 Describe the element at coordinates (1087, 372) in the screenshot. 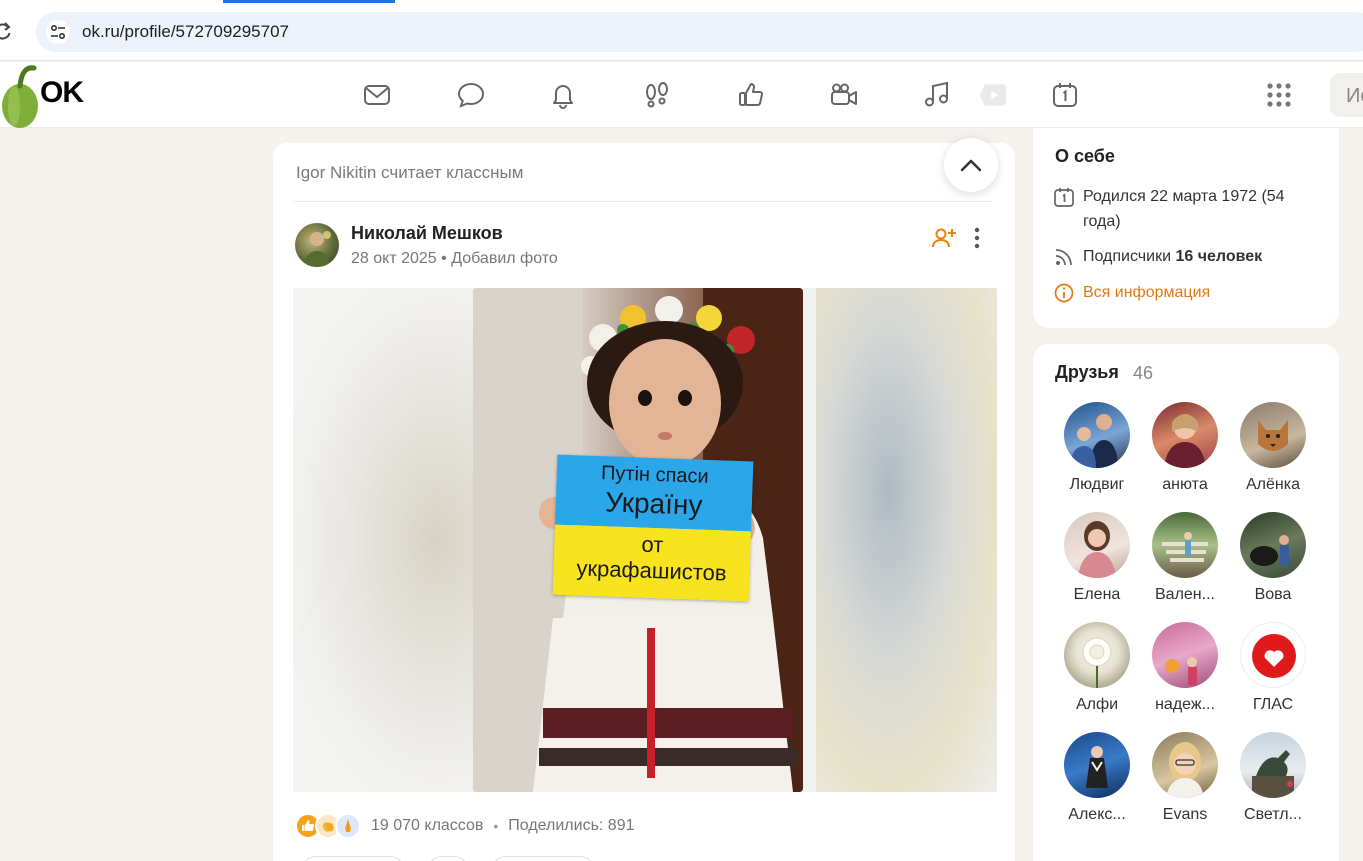

I see `friends-title: Друзья` at that location.